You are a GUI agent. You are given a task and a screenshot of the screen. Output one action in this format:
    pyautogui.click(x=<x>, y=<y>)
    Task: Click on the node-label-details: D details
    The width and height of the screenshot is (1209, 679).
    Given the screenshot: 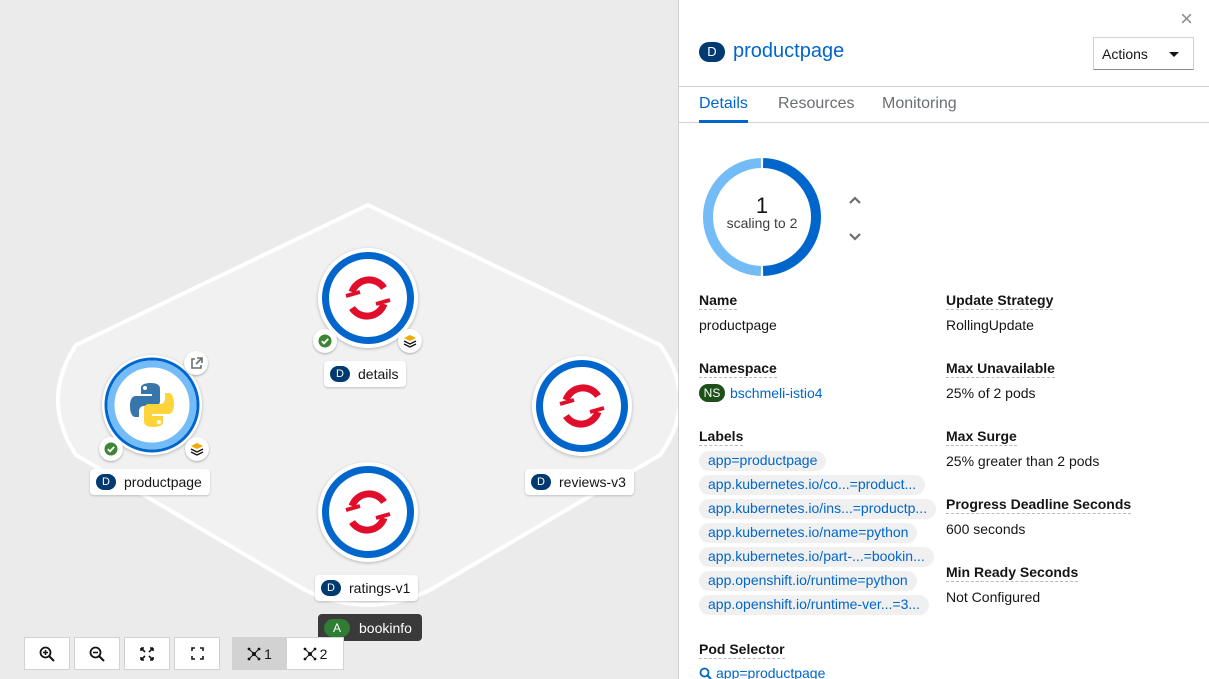 What is the action you would take?
    pyautogui.click(x=365, y=374)
    